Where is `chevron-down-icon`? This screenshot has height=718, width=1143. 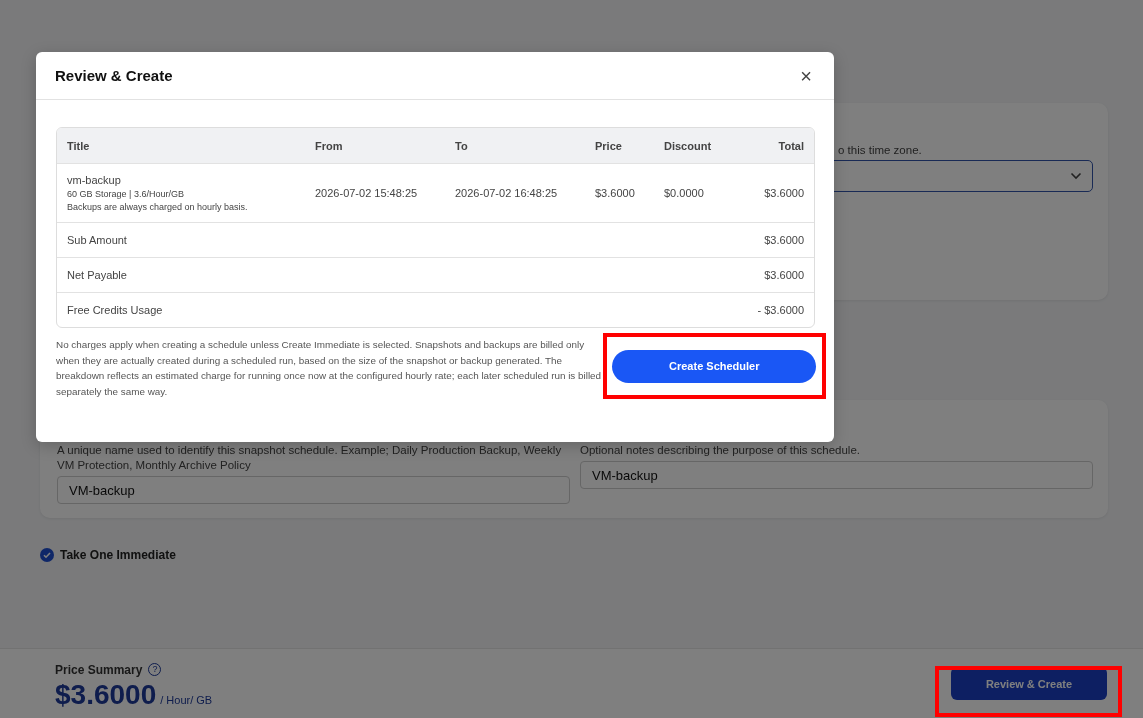
chevron-down-icon is located at coordinates (1076, 176).